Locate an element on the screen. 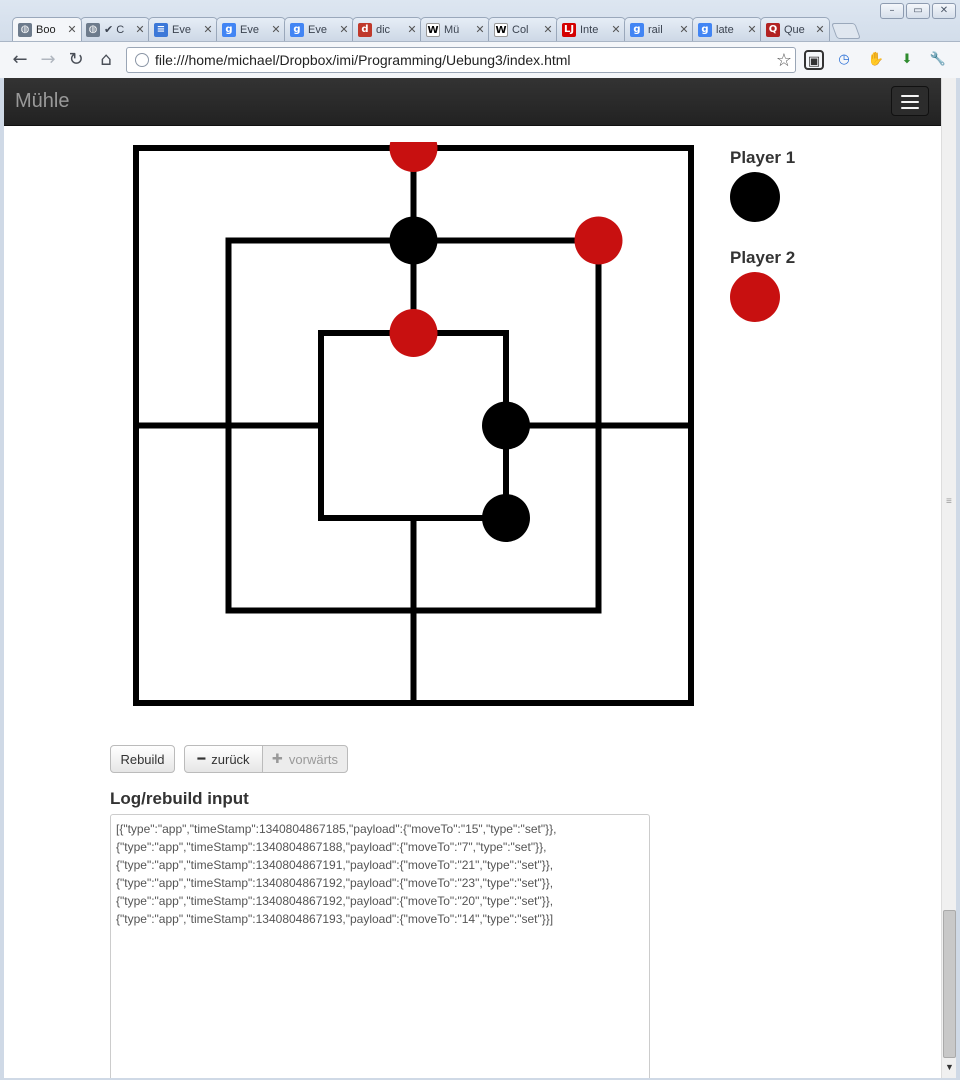 This screenshot has width=960, height=1080. scrollbar-thumb is located at coordinates (949, 984).